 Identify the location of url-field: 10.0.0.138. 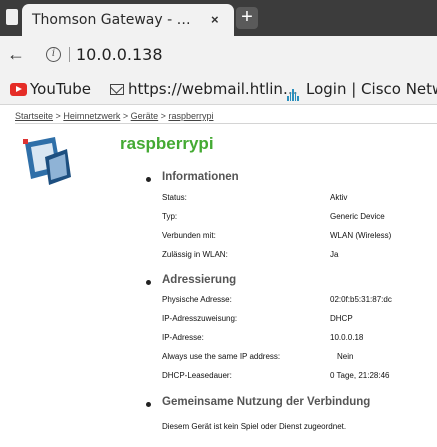
(119, 54).